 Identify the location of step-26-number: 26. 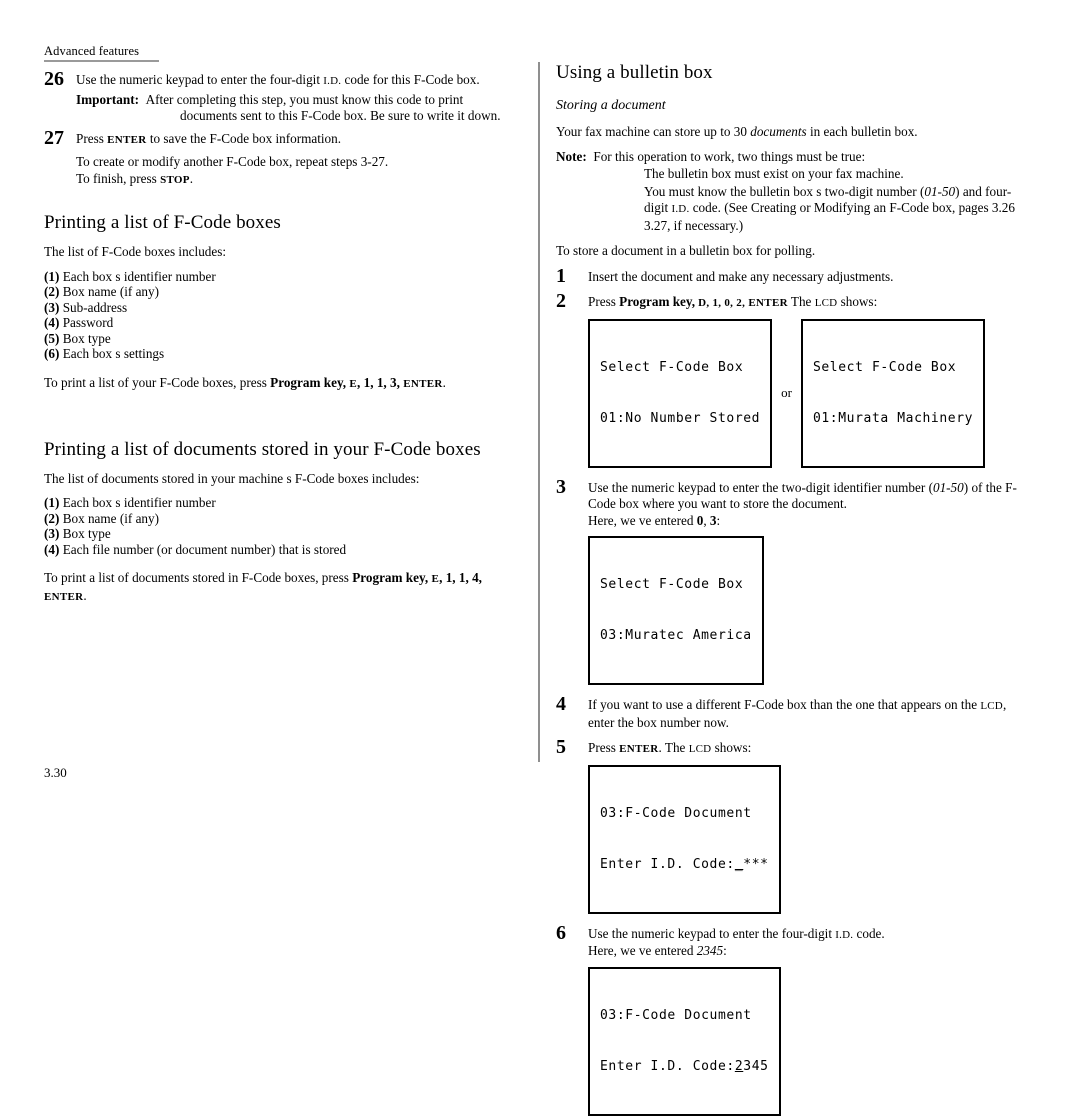
(54, 79).